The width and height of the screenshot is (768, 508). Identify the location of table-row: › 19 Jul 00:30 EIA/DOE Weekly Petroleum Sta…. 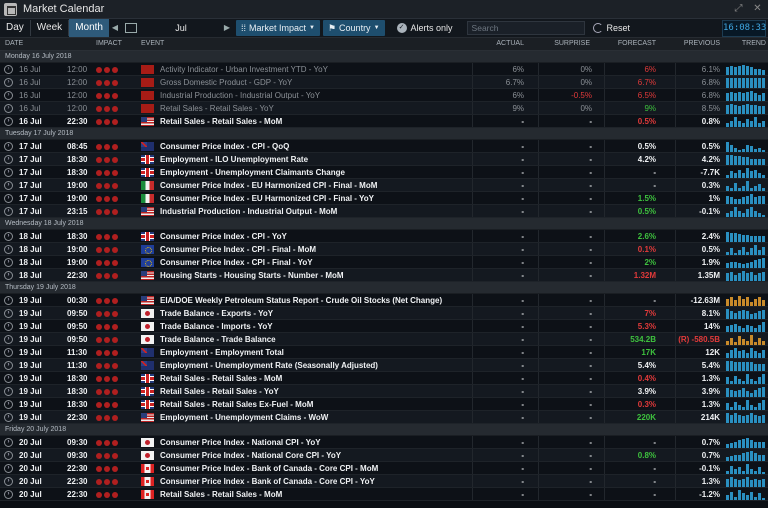
(384, 300).